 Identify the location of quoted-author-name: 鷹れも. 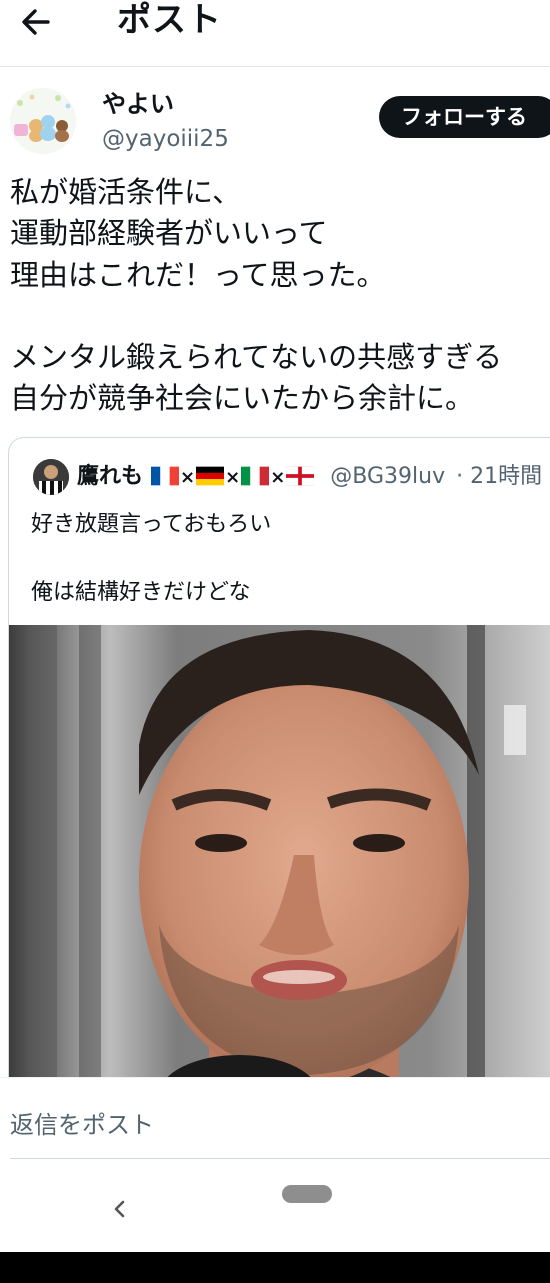
(110, 476).